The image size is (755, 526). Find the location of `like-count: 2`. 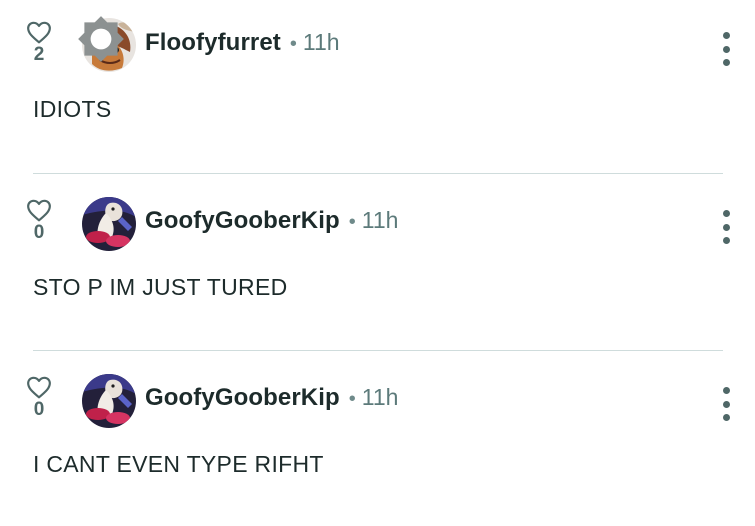

like-count: 2 is located at coordinates (39, 54).